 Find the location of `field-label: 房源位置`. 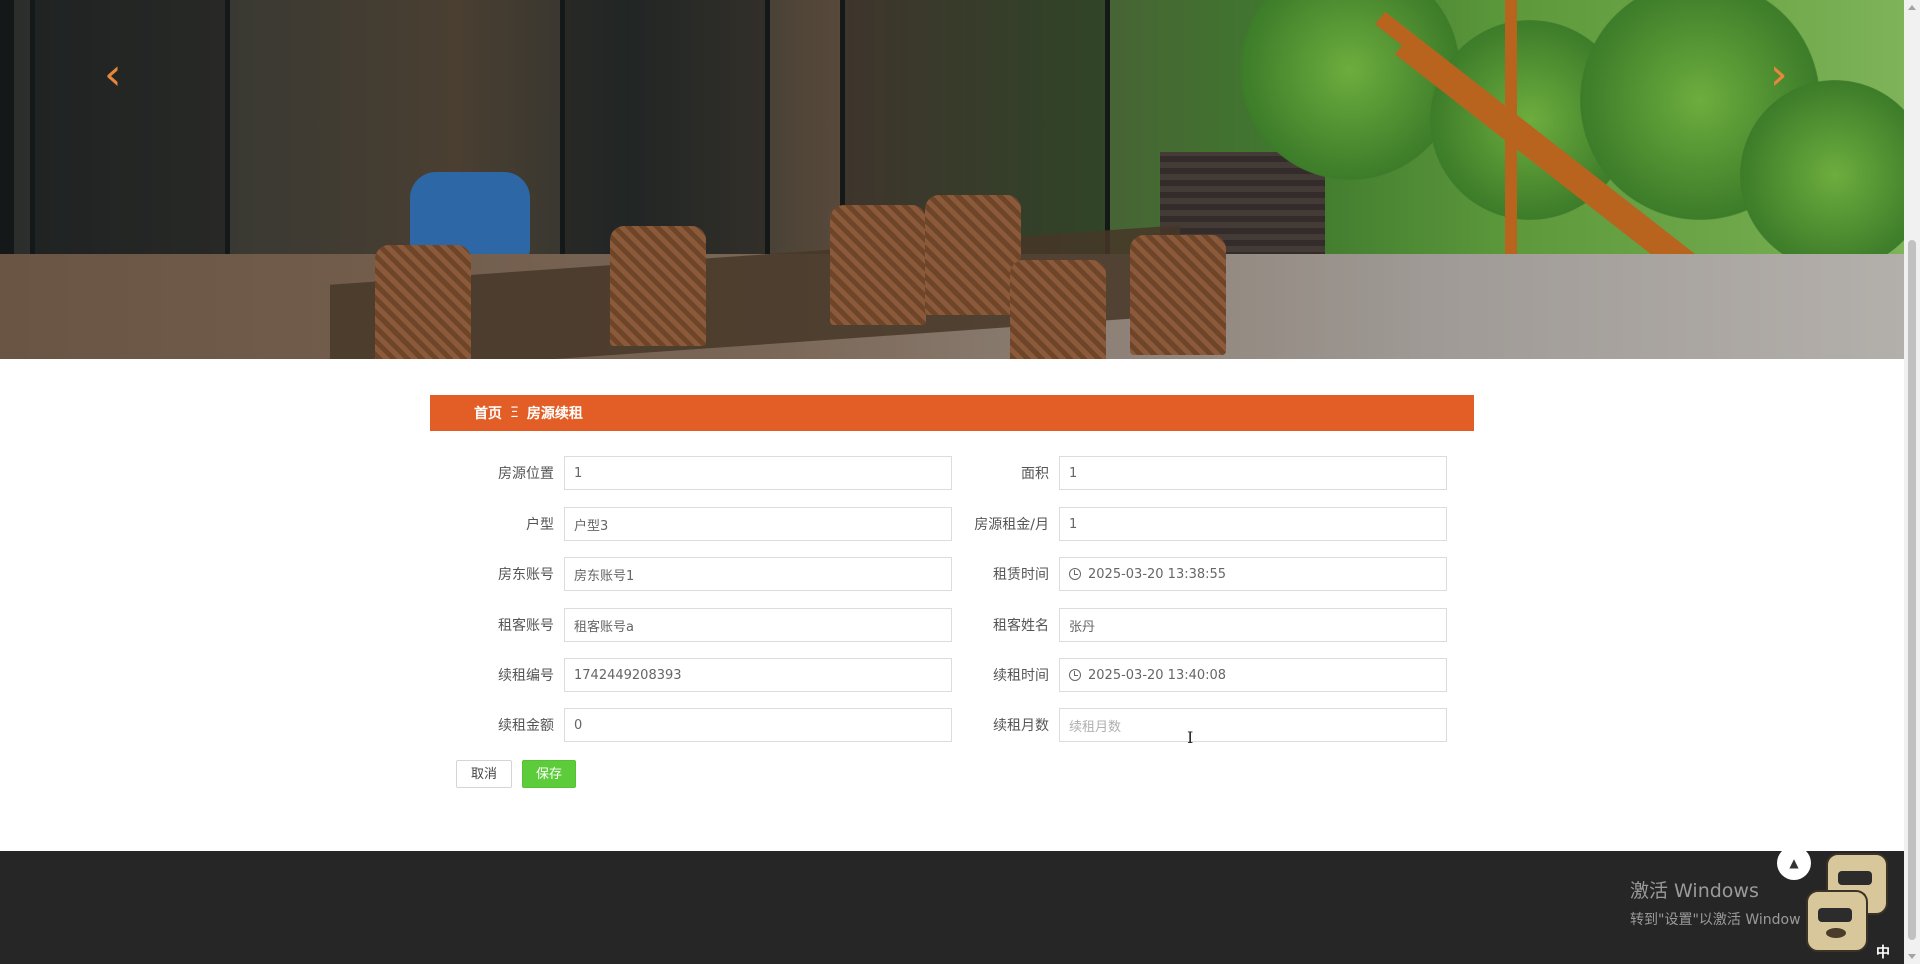

field-label: 房源位置 is located at coordinates (526, 474).